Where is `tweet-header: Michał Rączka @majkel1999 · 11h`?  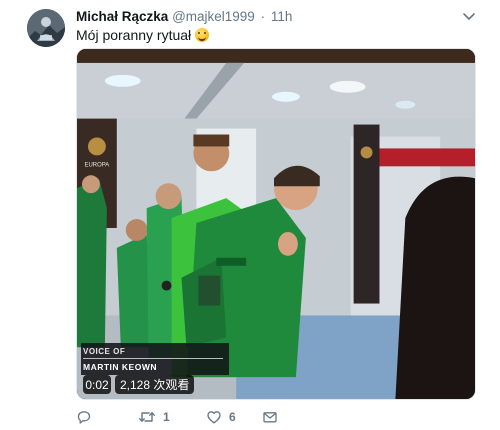 tweet-header: Michał Rączka @majkel1999 · 11h is located at coordinates (184, 16).